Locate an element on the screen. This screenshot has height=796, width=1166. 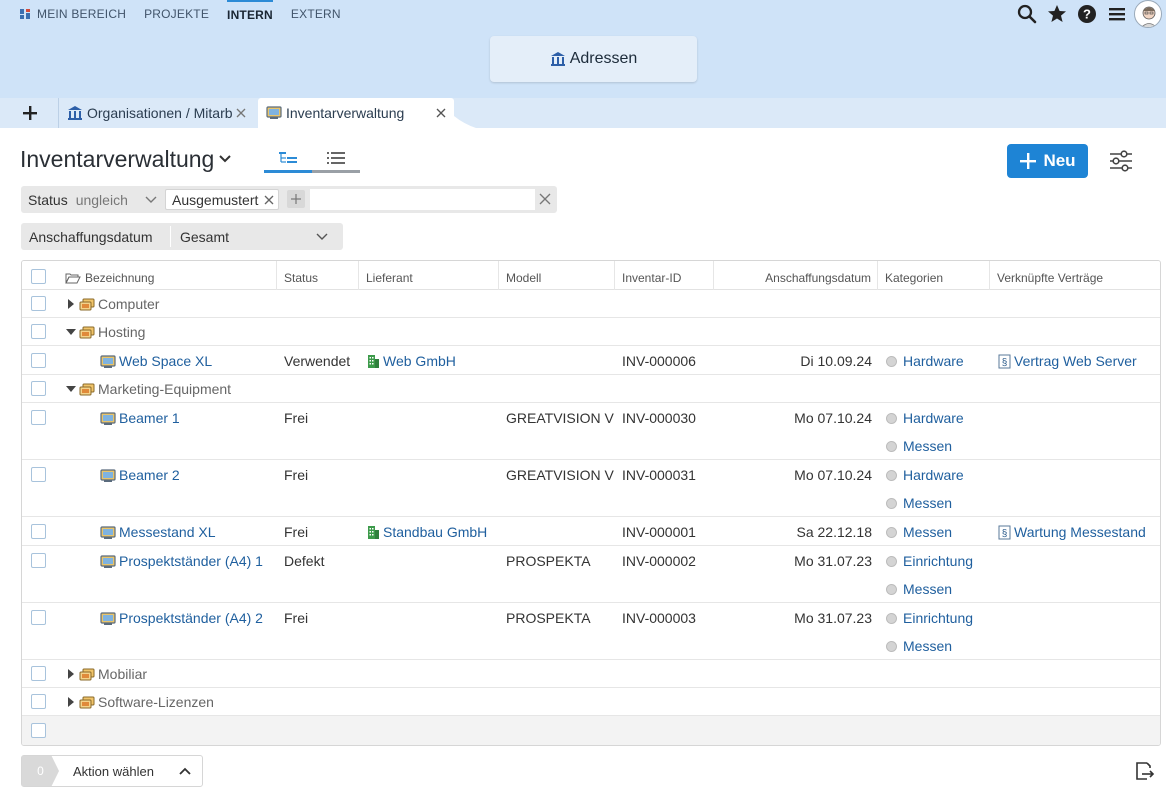
avatar is located at coordinates (1148, 14).